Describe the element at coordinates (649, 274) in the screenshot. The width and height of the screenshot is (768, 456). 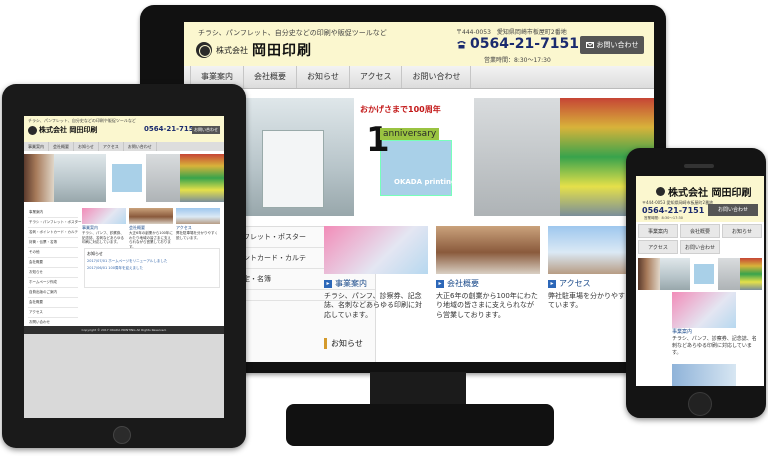
I see `phone-hero-shop` at that location.